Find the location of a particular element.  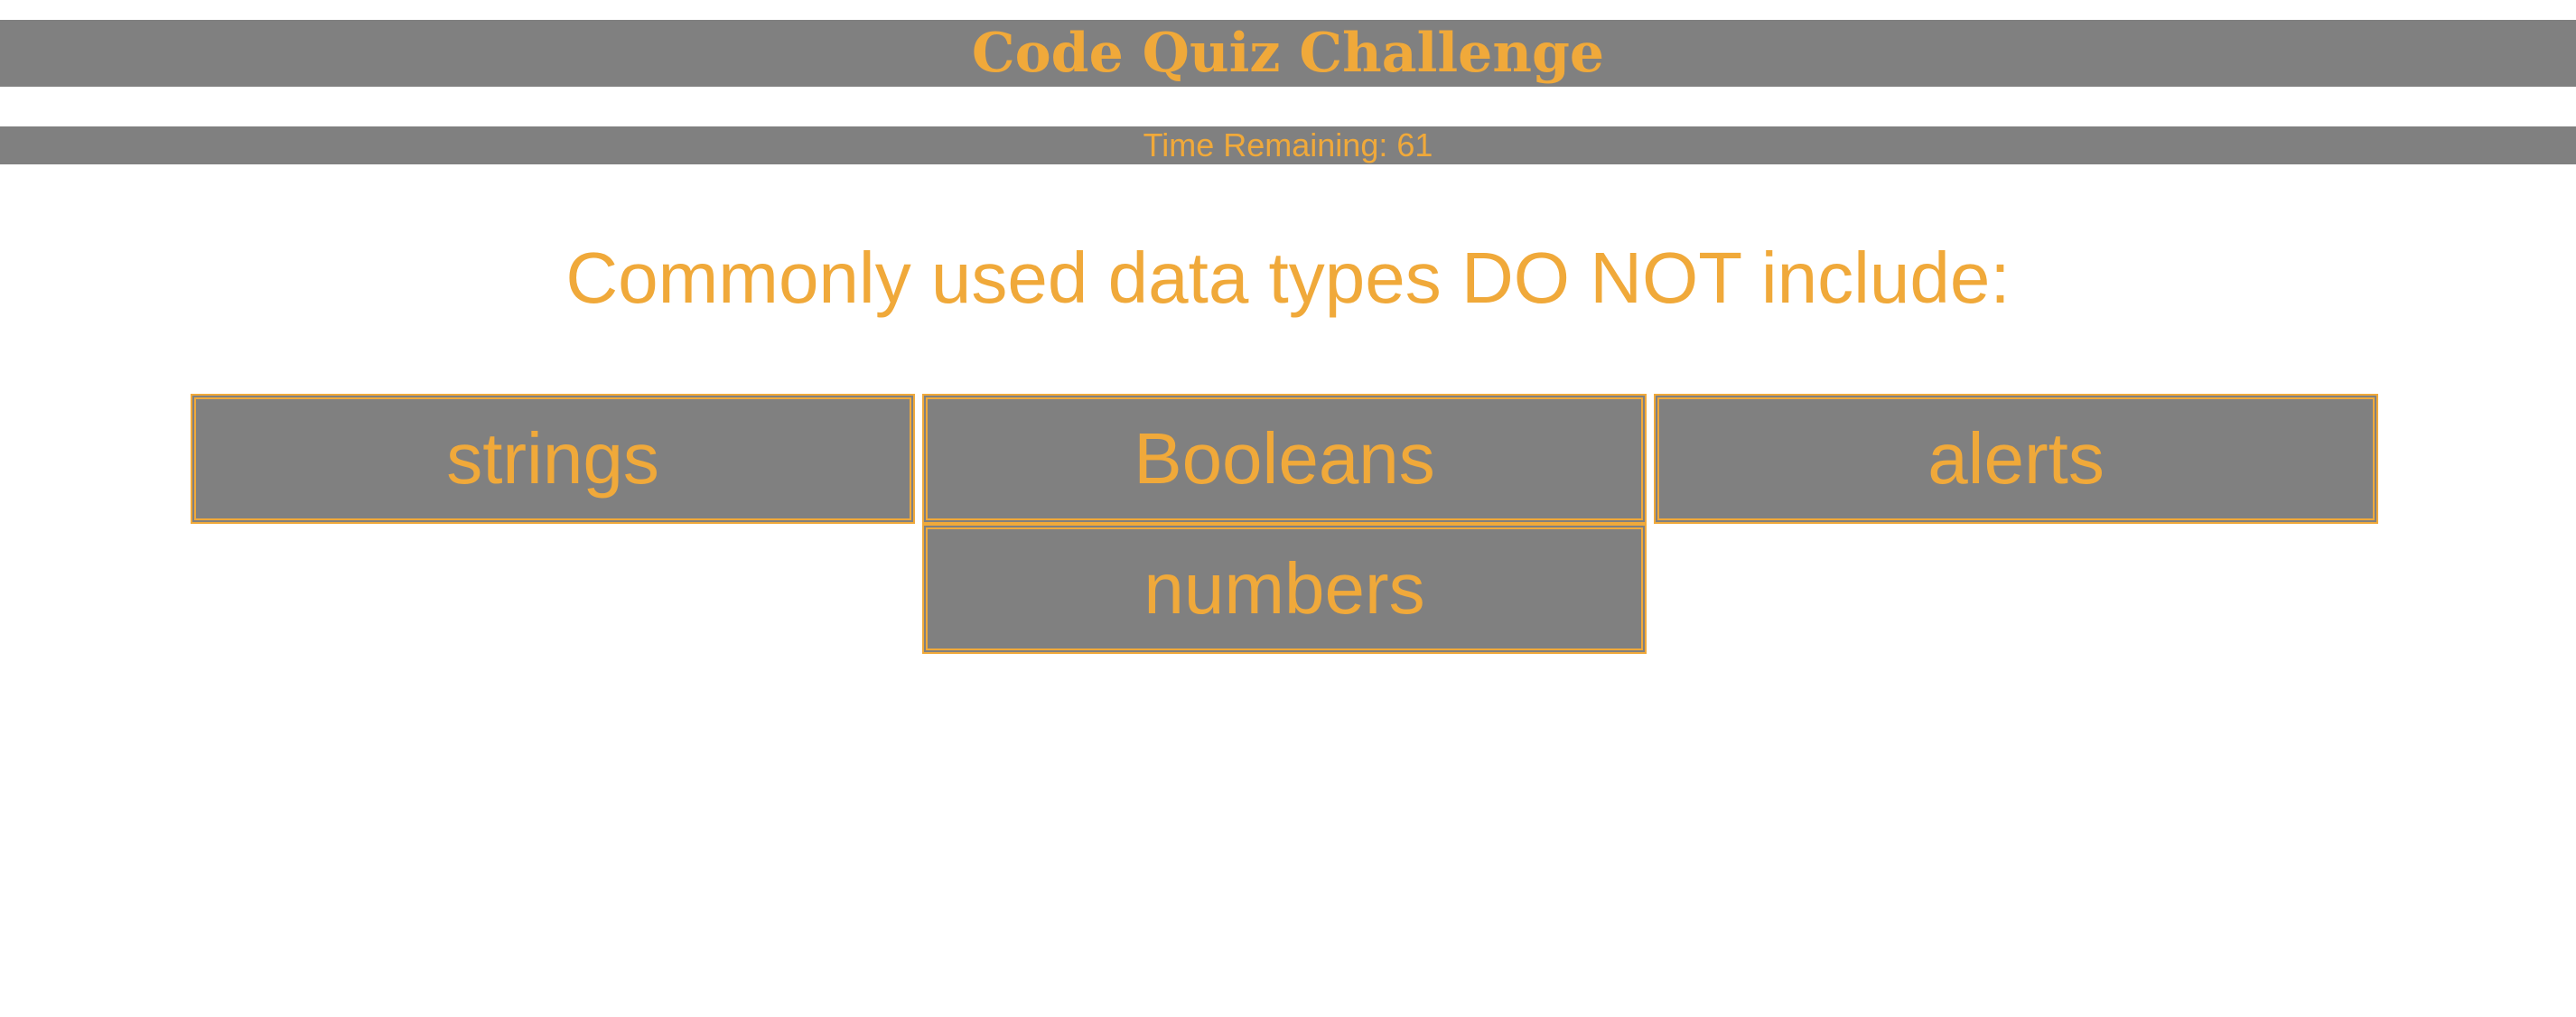

answer-button-booleans: Booleans is located at coordinates (1284, 459).